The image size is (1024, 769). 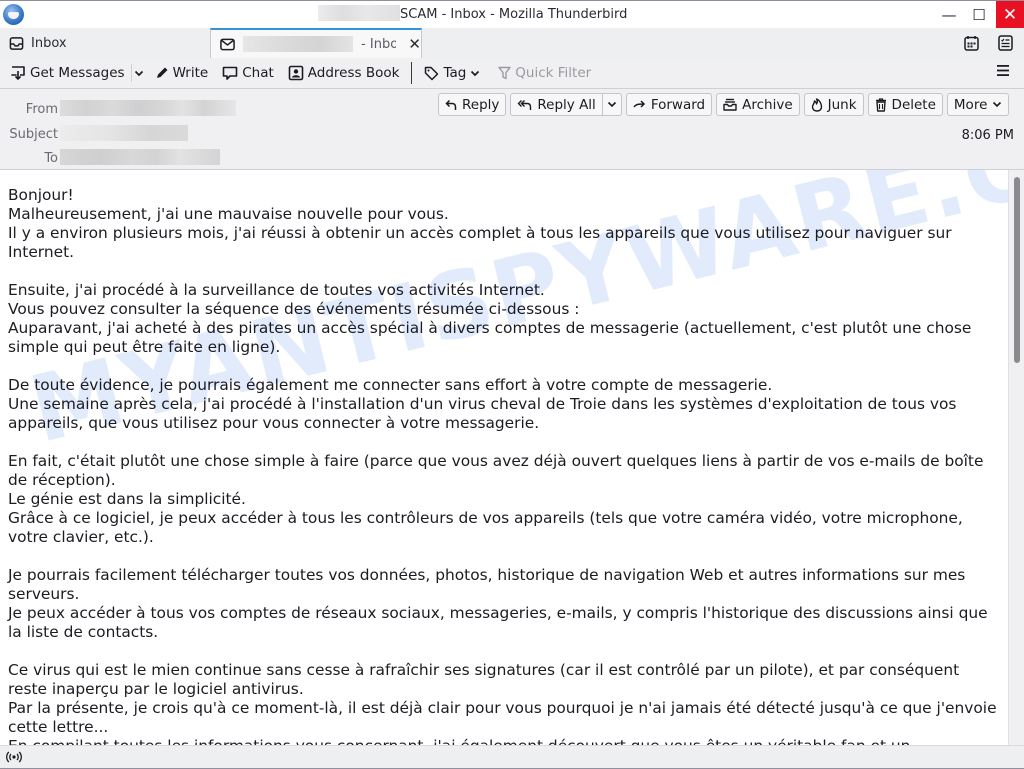 I want to click on subject-label: Subject, so click(x=33, y=134).